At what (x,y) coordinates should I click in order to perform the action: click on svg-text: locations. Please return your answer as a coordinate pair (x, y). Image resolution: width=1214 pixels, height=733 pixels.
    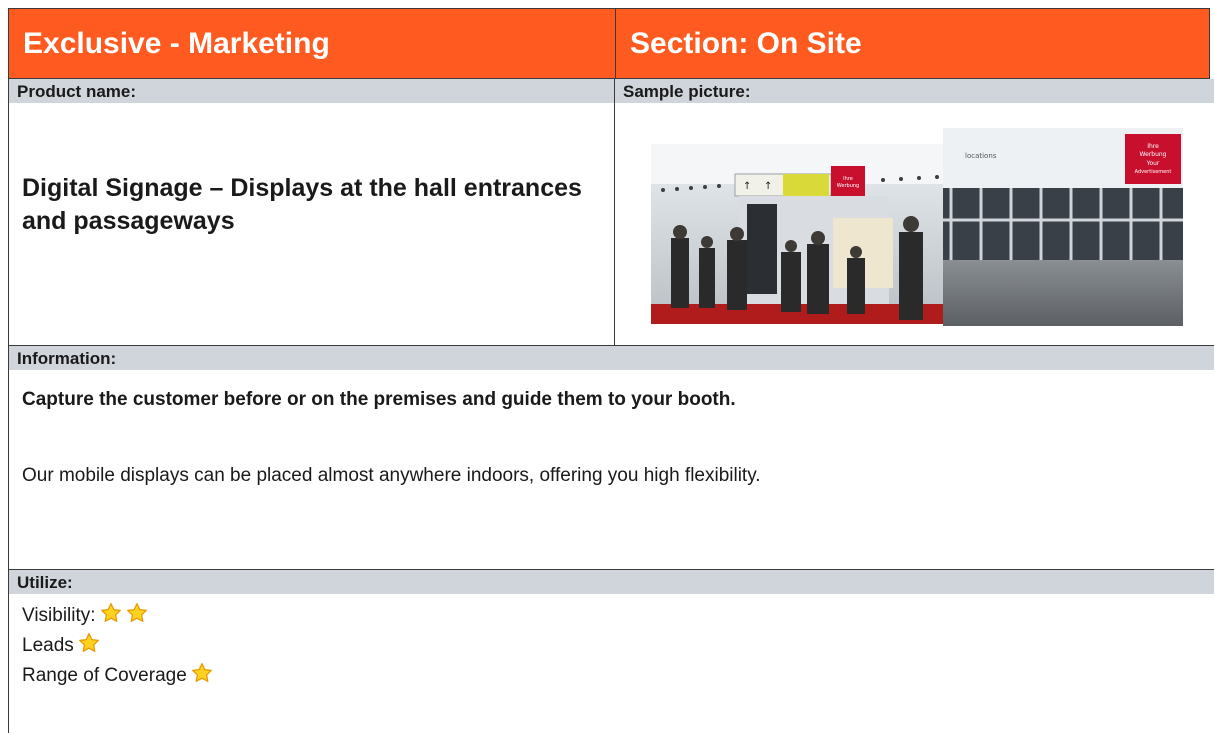
    Looking at the image, I should click on (981, 156).